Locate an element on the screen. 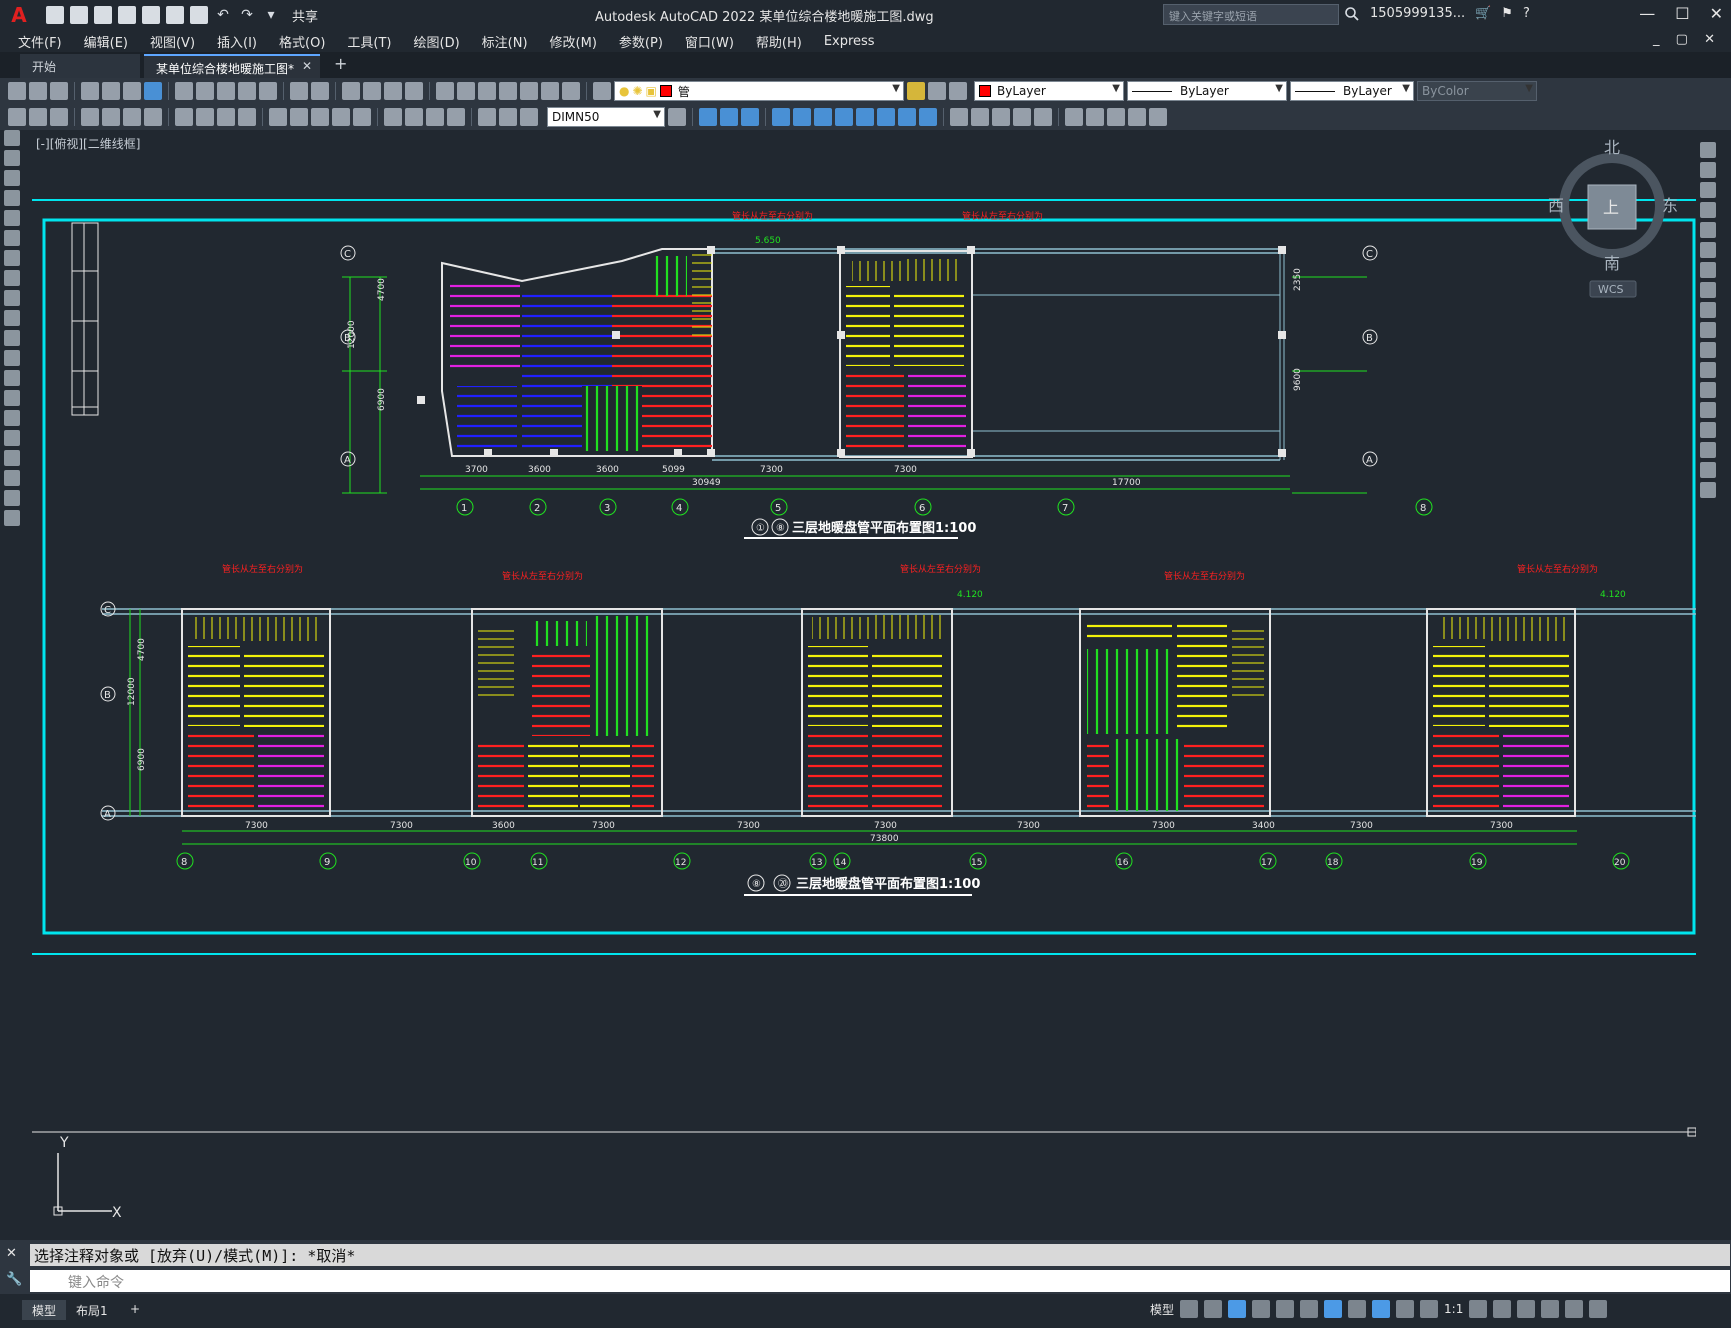  text-front-icon is located at coordinates (1137, 117).